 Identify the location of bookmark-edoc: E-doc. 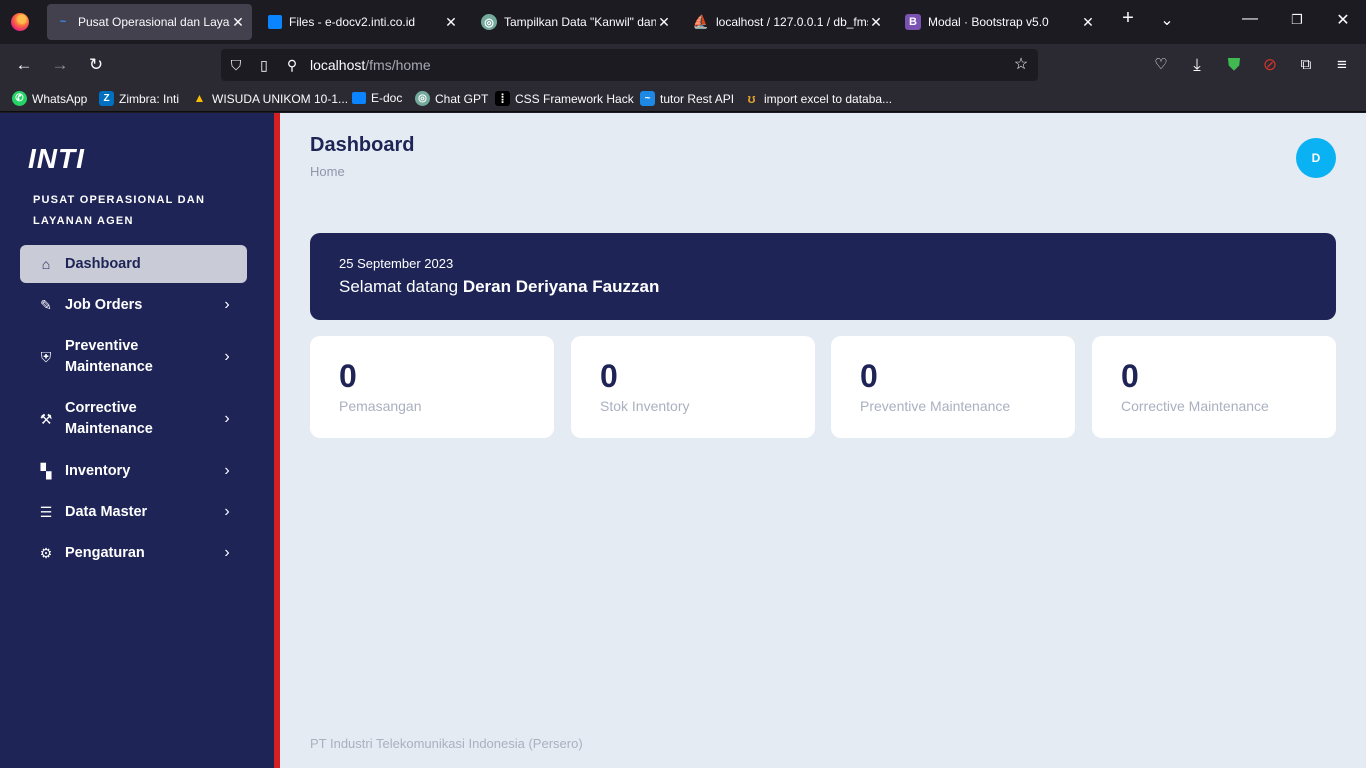
(377, 98).